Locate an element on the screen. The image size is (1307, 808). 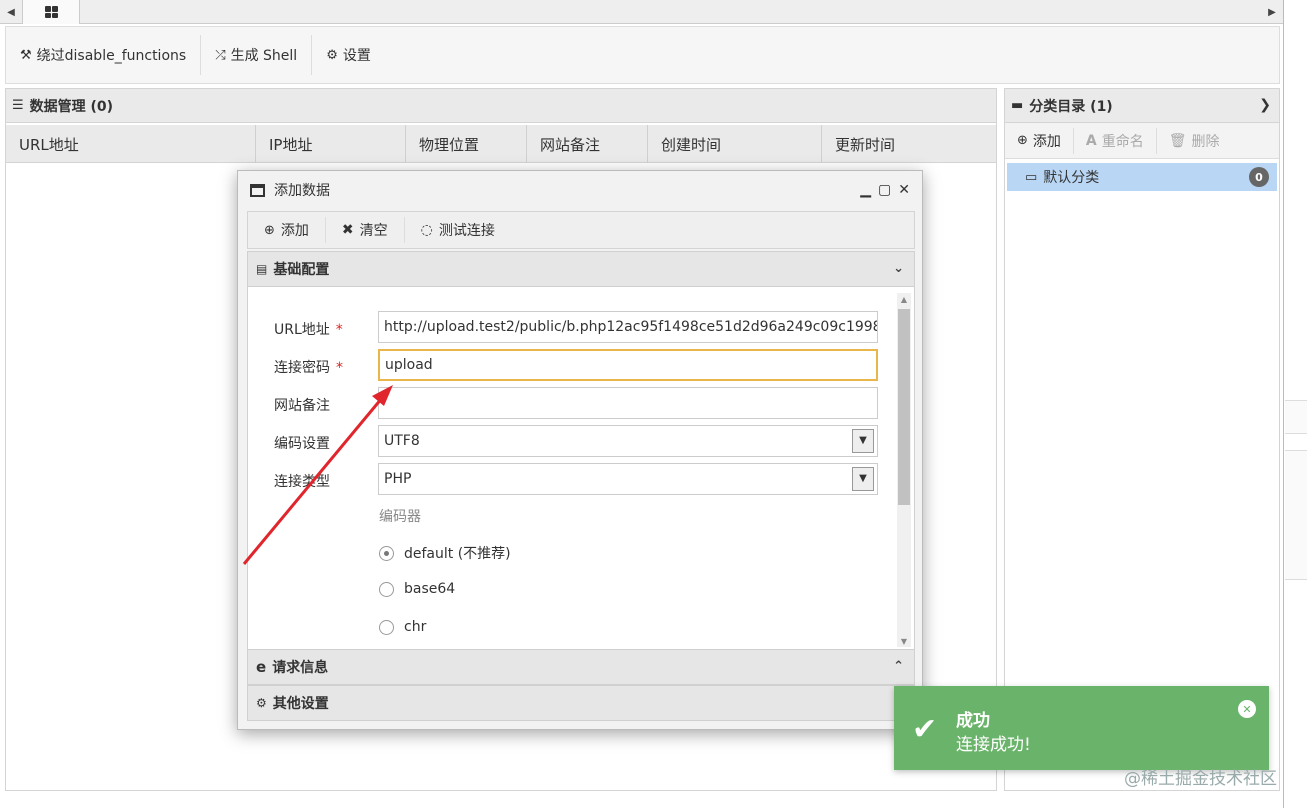
toast-title: 成功 is located at coordinates (973, 721).